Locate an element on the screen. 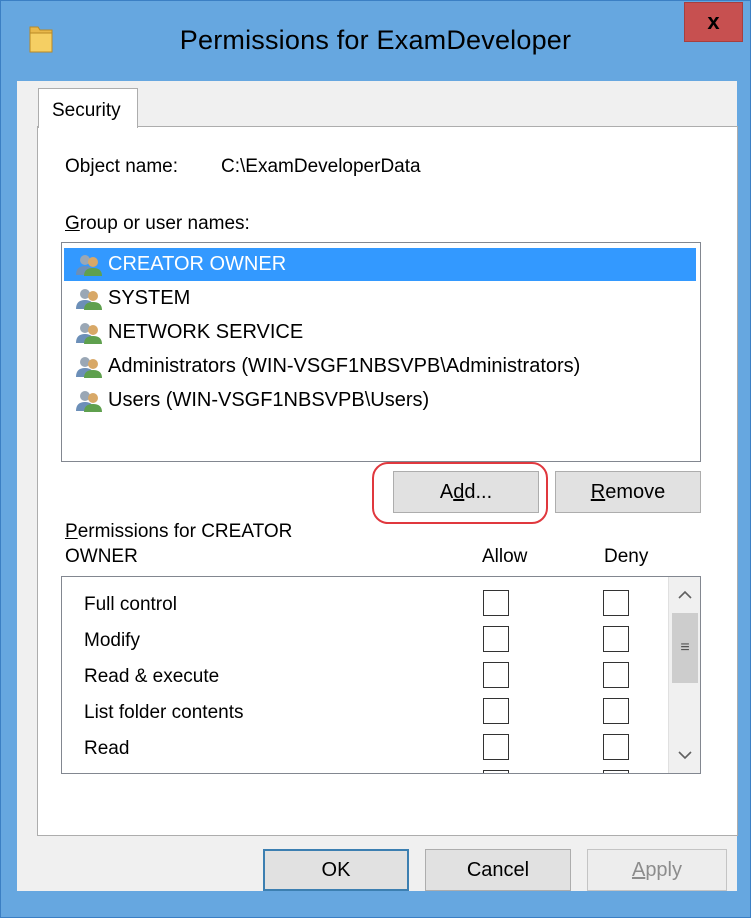 The image size is (751, 918). vertical-scrollbar: ≡ is located at coordinates (684, 675).